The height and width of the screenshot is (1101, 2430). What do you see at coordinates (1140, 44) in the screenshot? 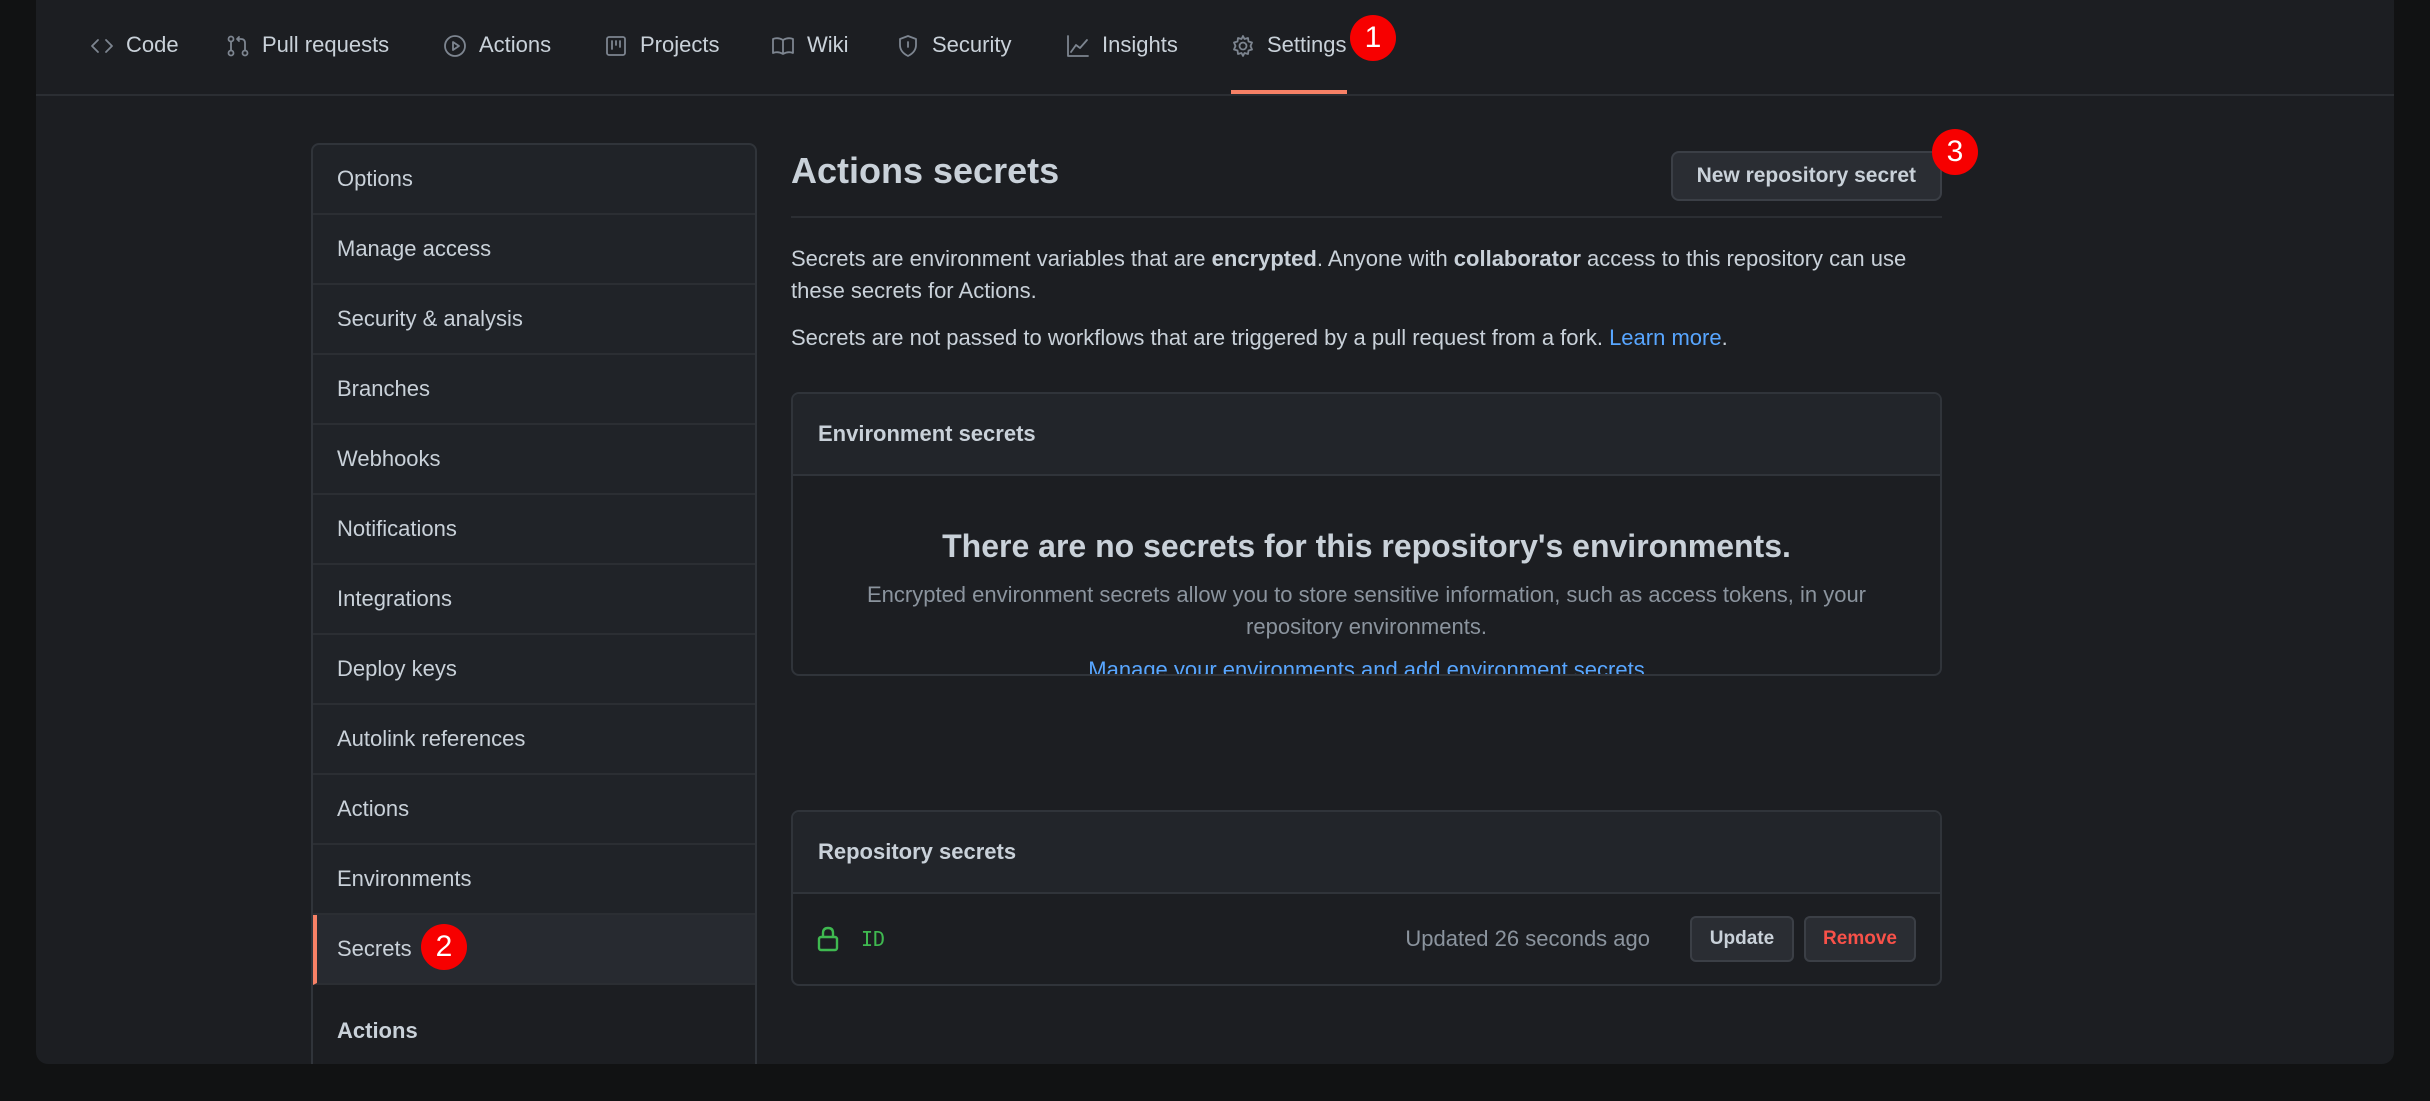
I see `tab-insights-label: Insights` at bounding box center [1140, 44].